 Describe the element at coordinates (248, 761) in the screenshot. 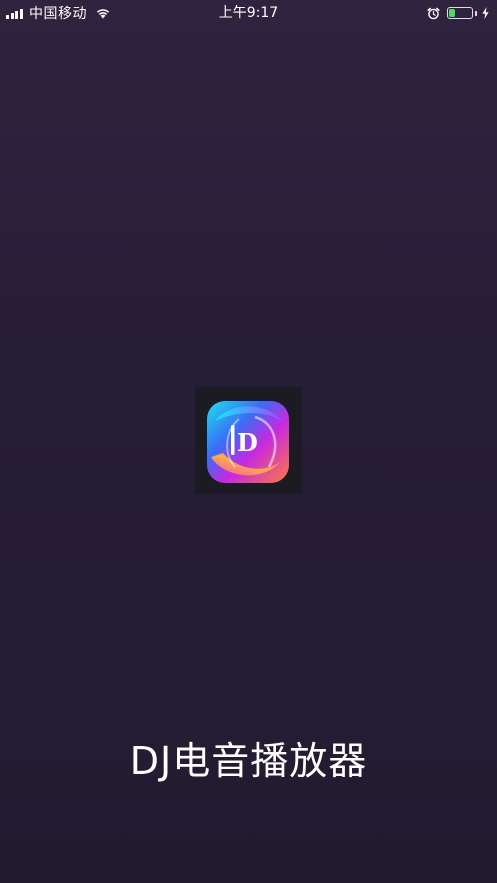

I see `app-name: DJ电音播放器` at that location.